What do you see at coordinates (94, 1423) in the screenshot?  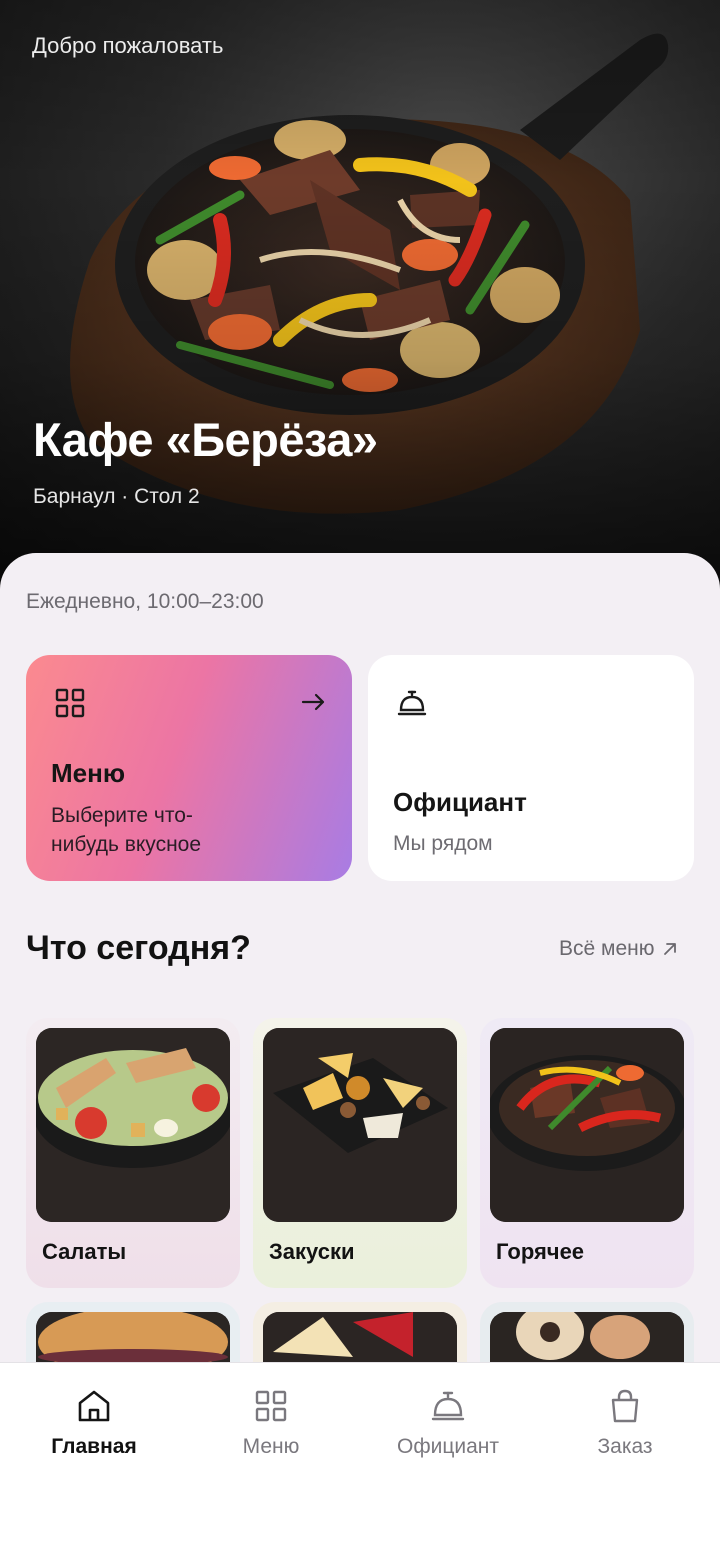 I see `nav-item-home: Главная` at bounding box center [94, 1423].